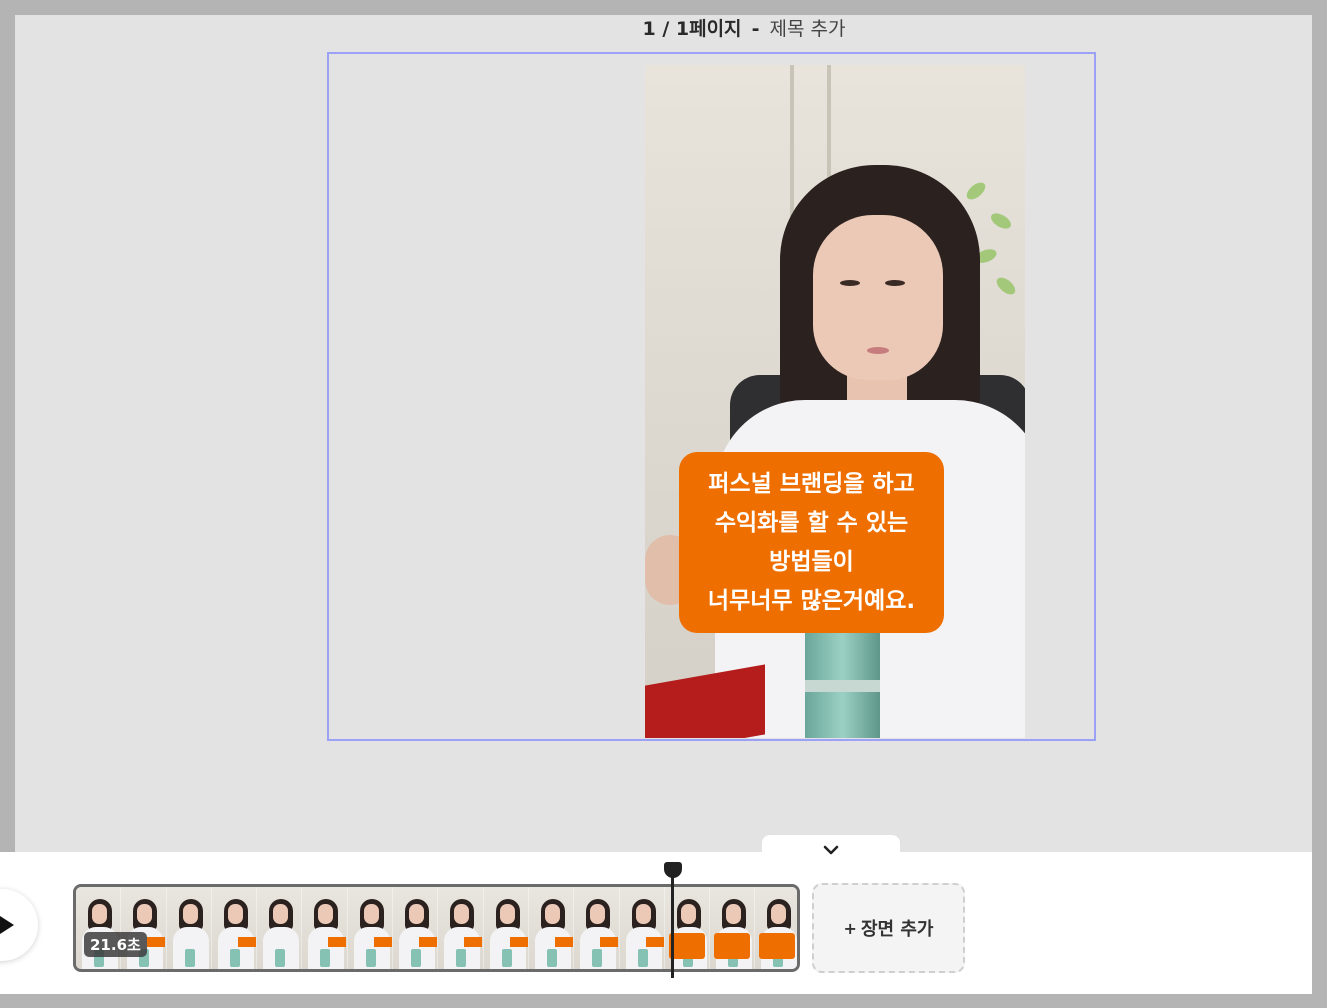  I want to click on page-title: 1 / 1페이지 - 제목 추가, so click(663, 27).